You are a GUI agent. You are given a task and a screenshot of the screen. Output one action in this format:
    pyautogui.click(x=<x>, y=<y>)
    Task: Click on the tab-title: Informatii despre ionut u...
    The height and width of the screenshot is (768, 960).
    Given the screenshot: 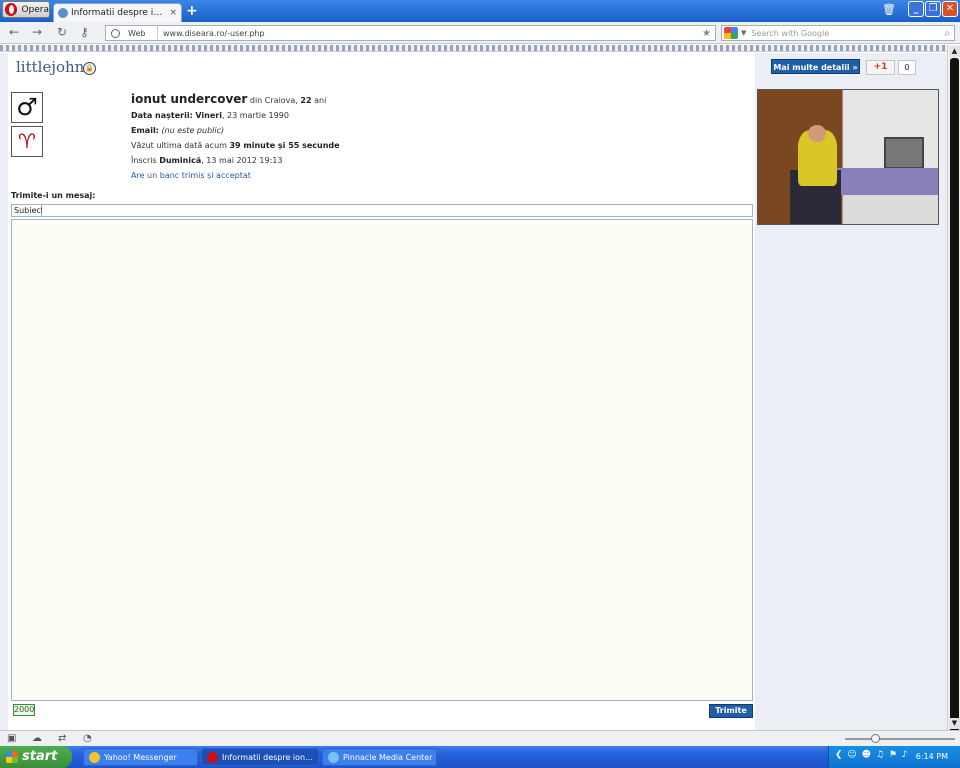 What is the action you would take?
    pyautogui.click(x=118, y=13)
    